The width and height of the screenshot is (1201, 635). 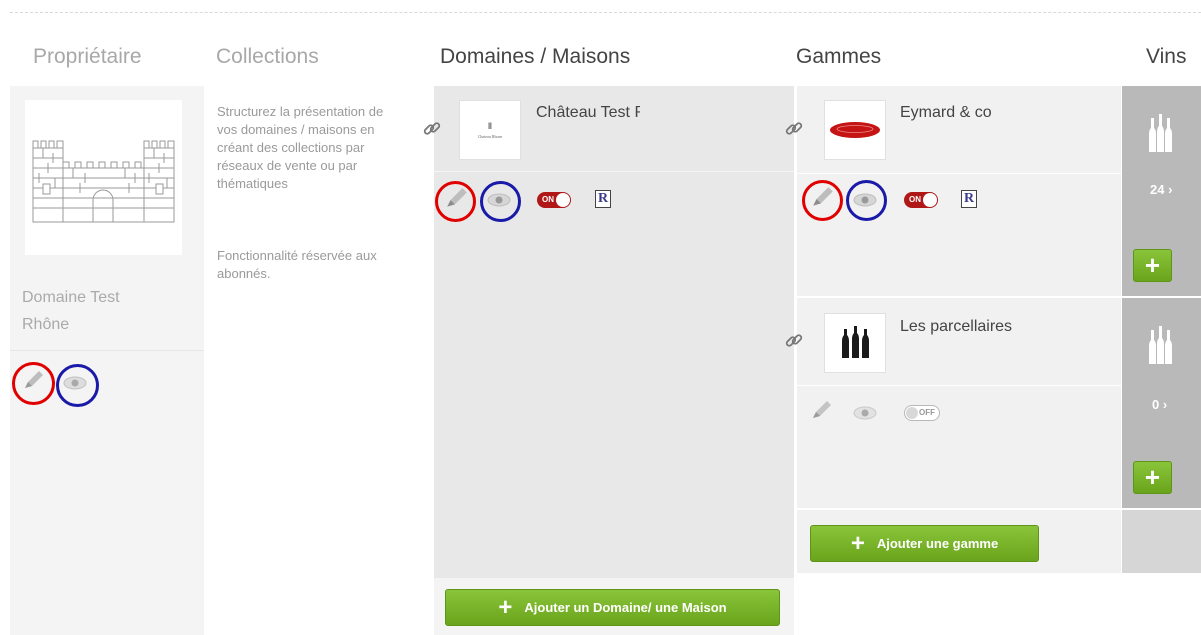 I want to click on gamme-2-link-icon, so click(x=794, y=343).